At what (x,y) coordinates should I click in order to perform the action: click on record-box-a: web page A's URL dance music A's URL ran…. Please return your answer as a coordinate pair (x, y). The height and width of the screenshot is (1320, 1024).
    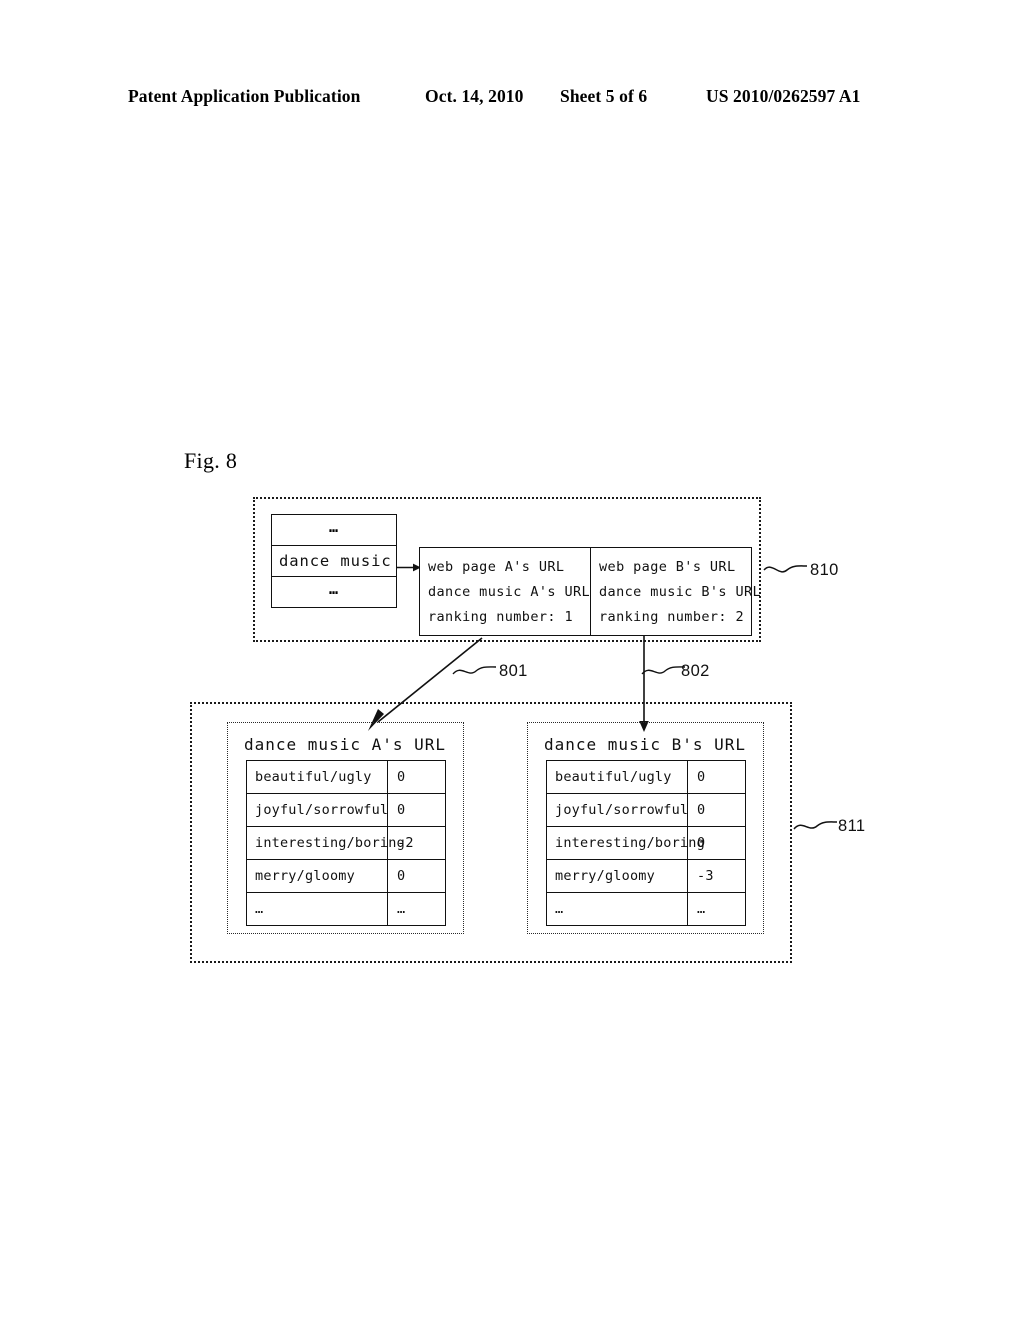
    Looking at the image, I should click on (506, 591).